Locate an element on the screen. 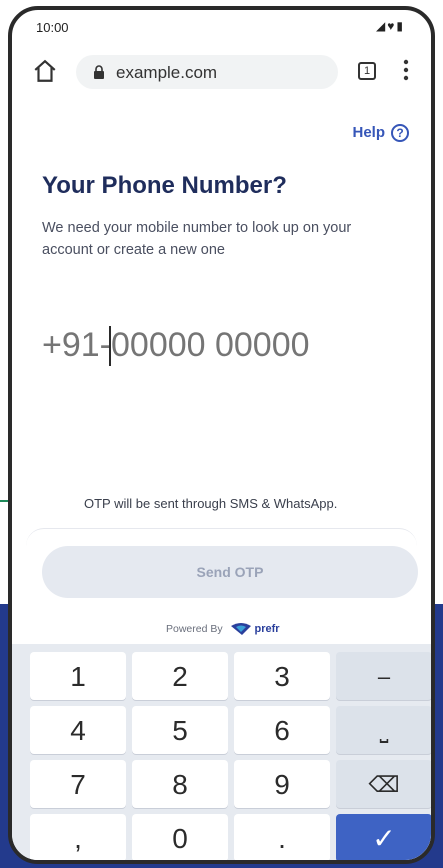 The image size is (443, 868). key-9: 9 is located at coordinates (282, 784).